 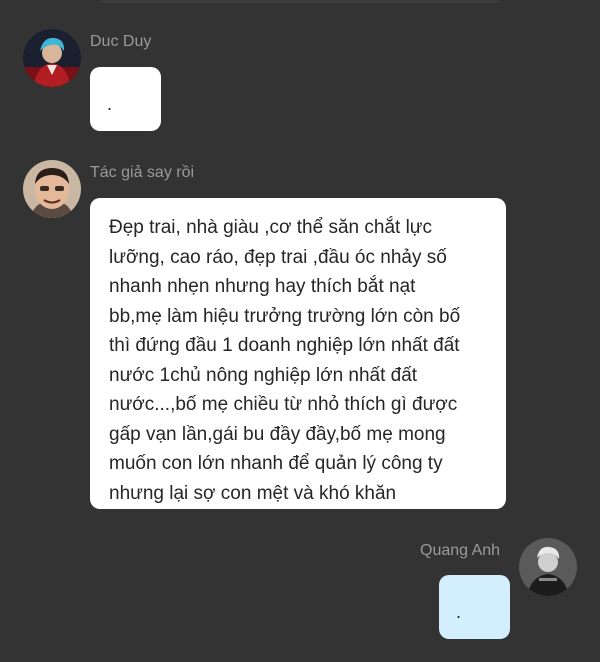 What do you see at coordinates (52, 189) in the screenshot?
I see `avatar-tac-gia` at bounding box center [52, 189].